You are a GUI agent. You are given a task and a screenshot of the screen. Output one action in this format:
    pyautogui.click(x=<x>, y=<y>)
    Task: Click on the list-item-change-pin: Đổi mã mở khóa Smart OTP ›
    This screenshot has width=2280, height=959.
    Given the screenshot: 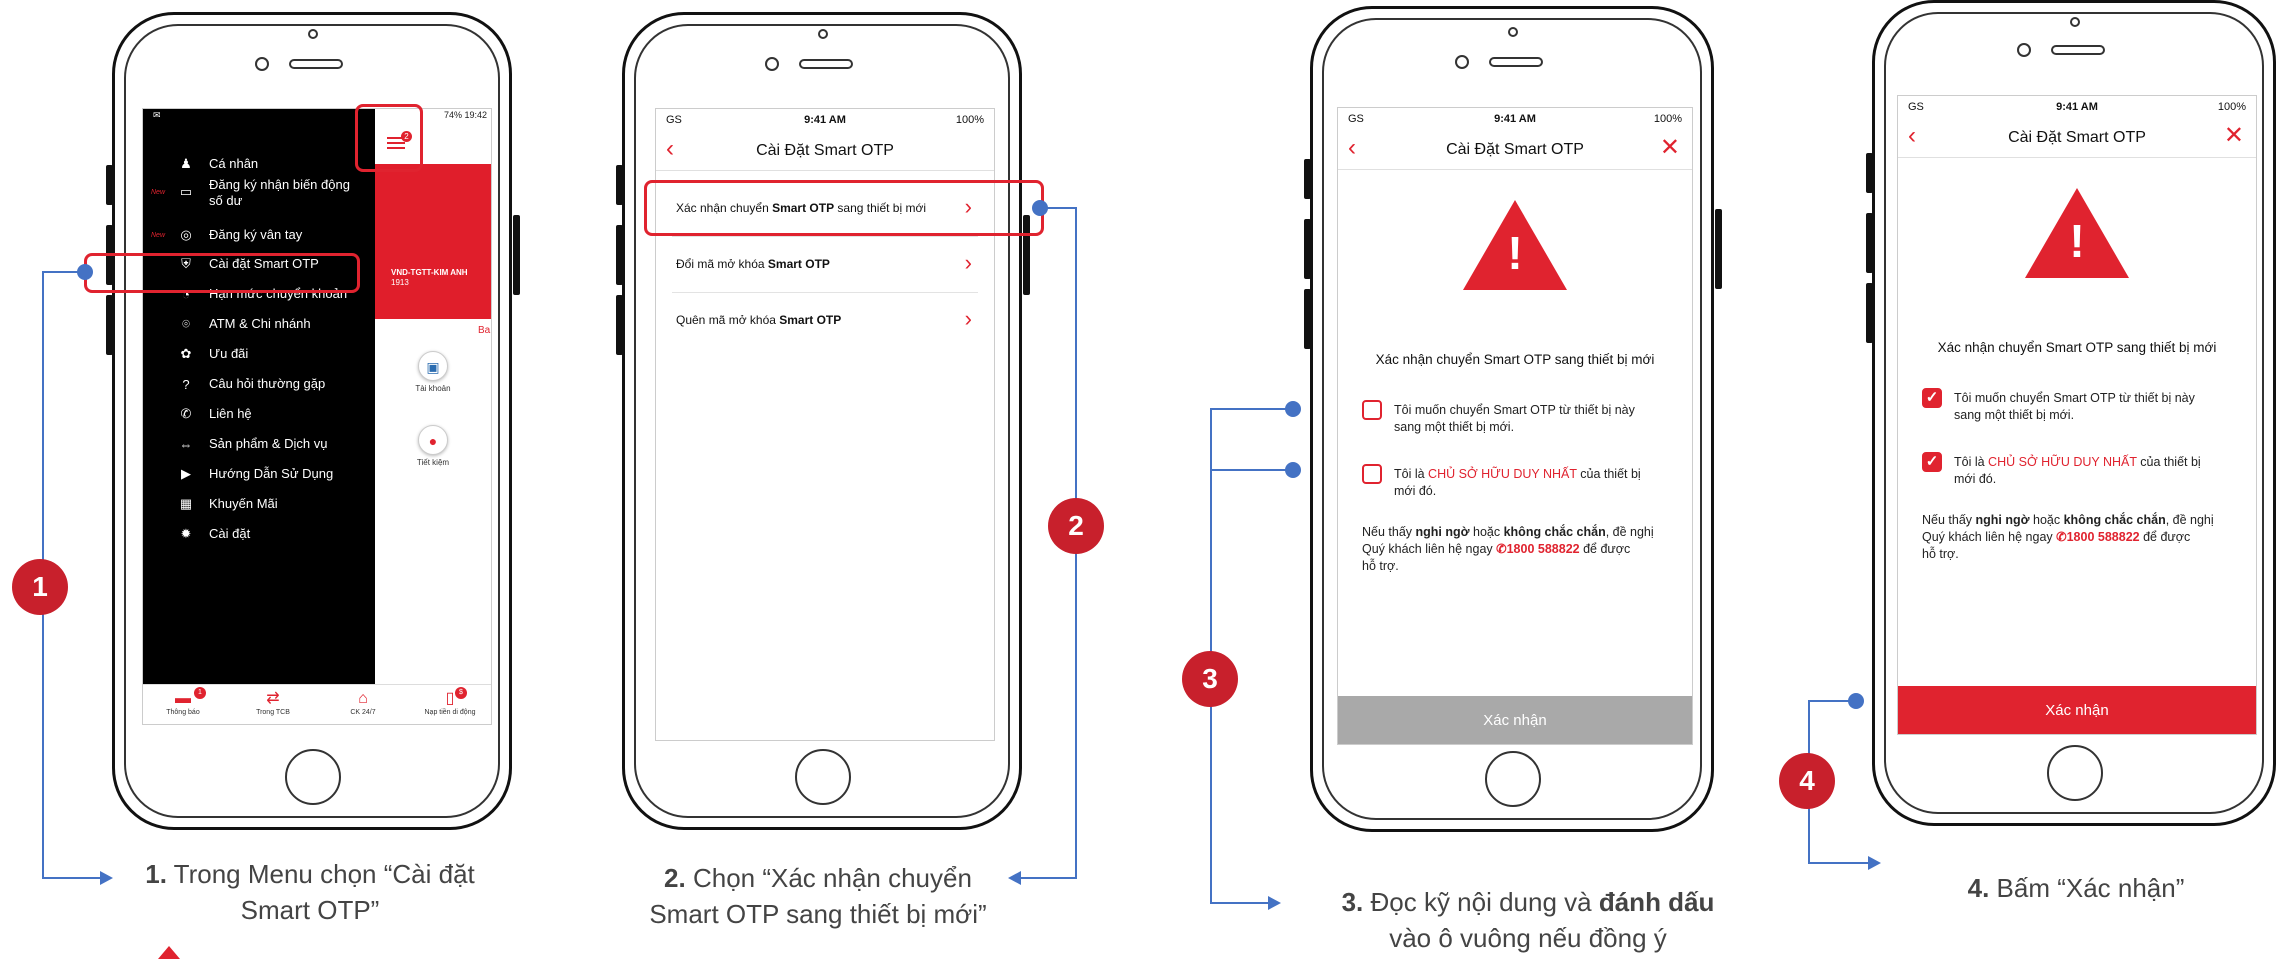 What is the action you would take?
    pyautogui.click(x=825, y=265)
    